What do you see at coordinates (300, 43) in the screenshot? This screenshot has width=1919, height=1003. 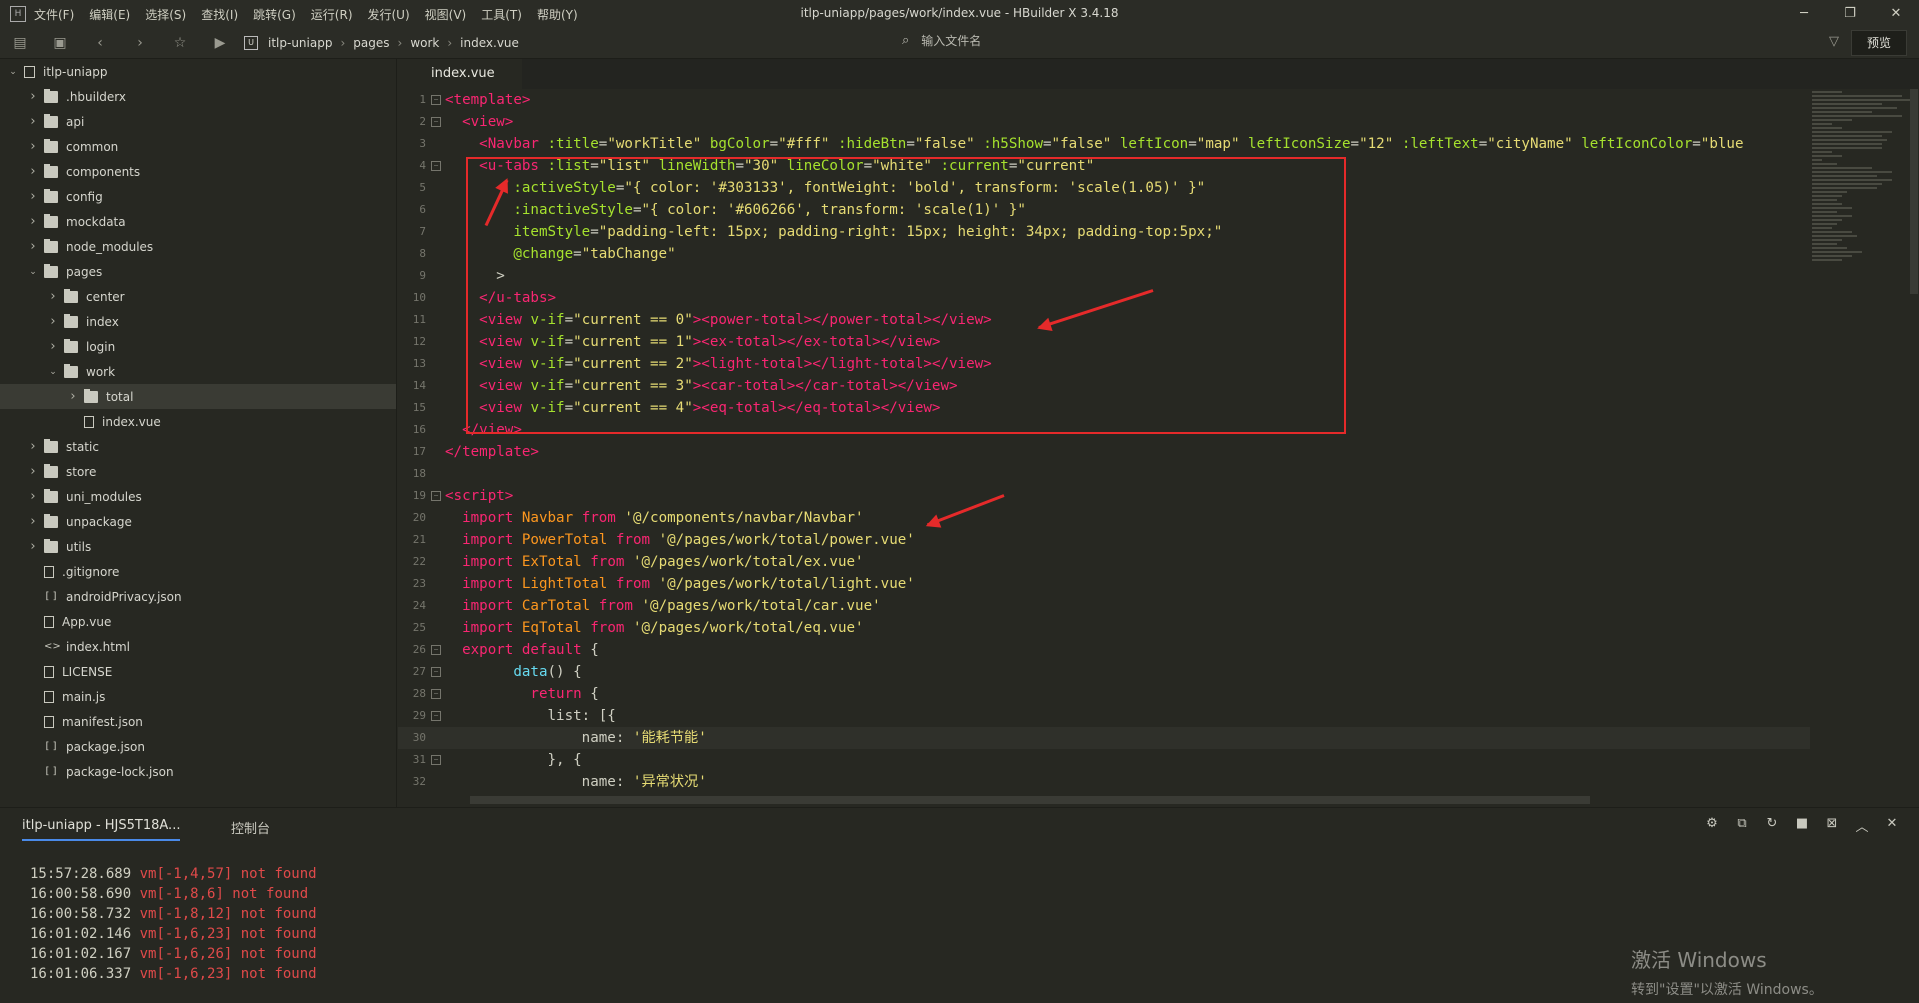 I see `breadcrumb-item: itlp-uniapp` at bounding box center [300, 43].